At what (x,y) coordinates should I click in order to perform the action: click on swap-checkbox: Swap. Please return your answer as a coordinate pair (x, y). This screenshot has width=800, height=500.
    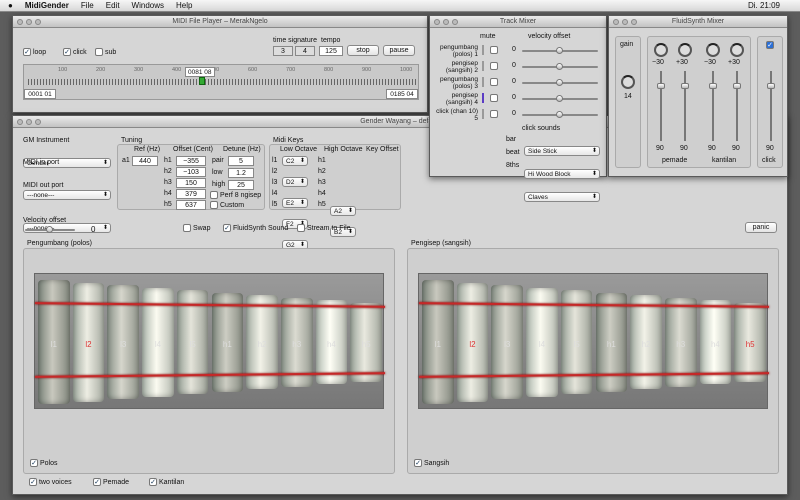
    Looking at the image, I should click on (196, 228).